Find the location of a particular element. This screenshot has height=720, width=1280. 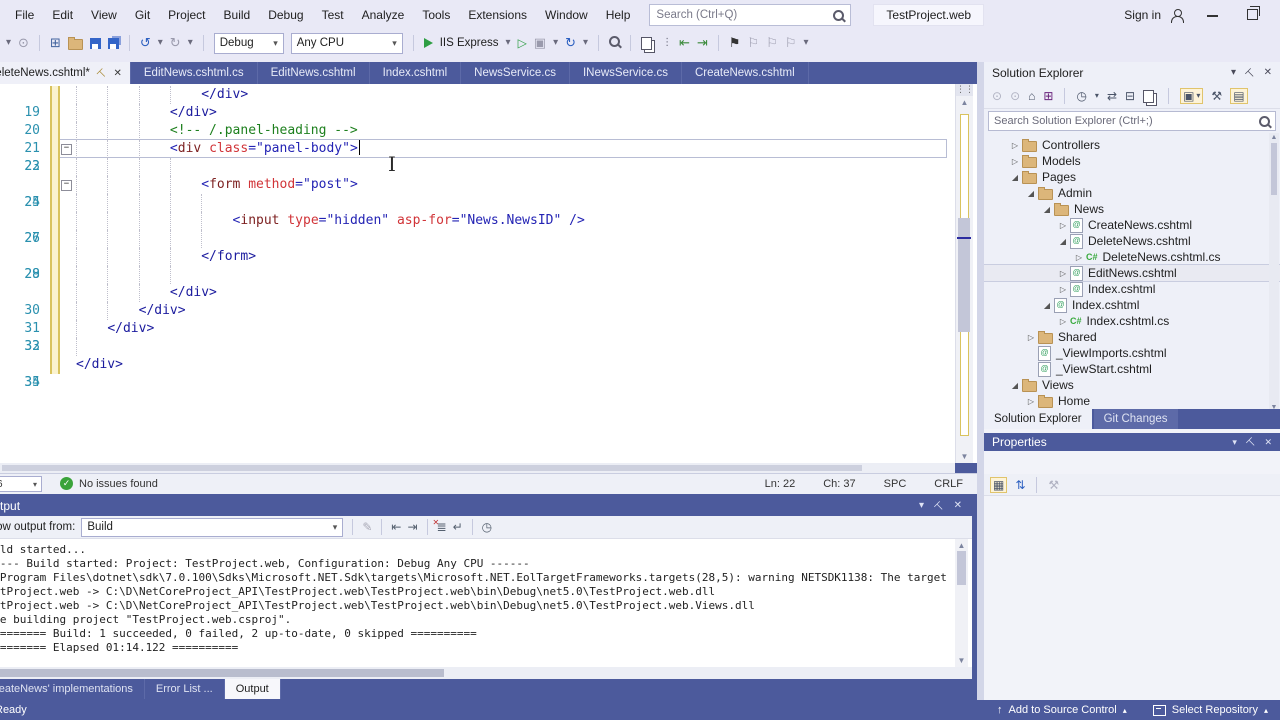

editor-tab: NewsService.cs is located at coordinates (515, 73).